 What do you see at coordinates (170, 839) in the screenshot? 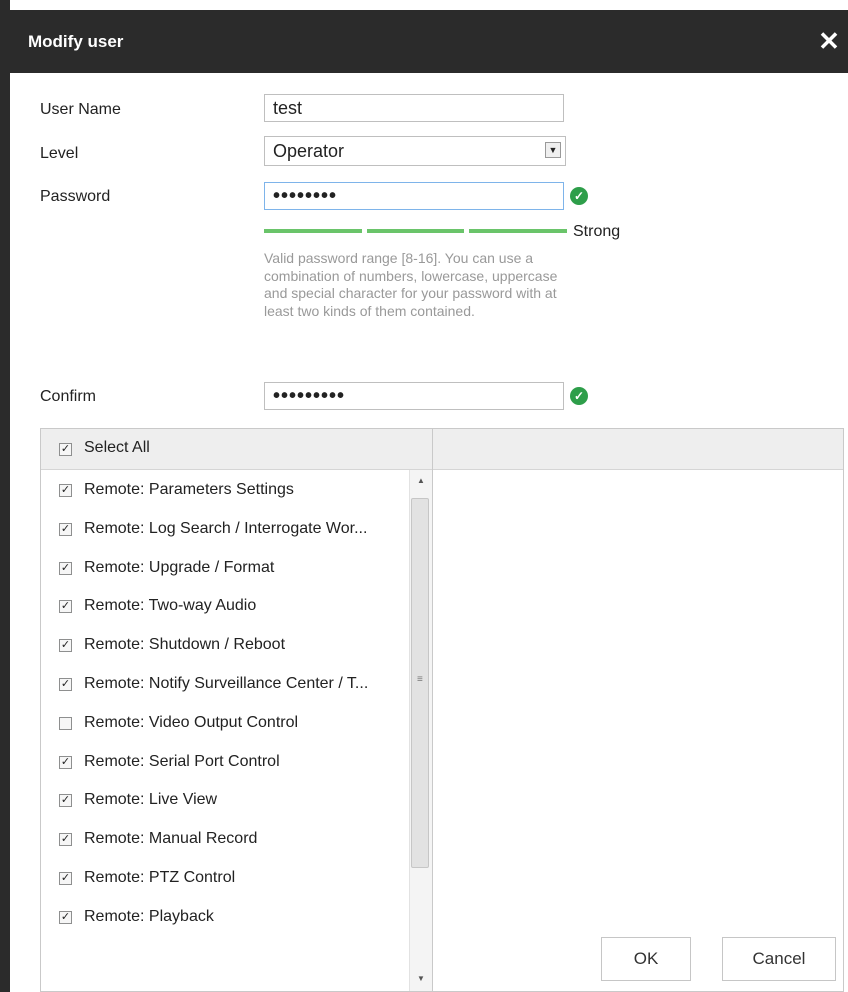
I see `permission-label: Remote: Manual Record` at bounding box center [170, 839].